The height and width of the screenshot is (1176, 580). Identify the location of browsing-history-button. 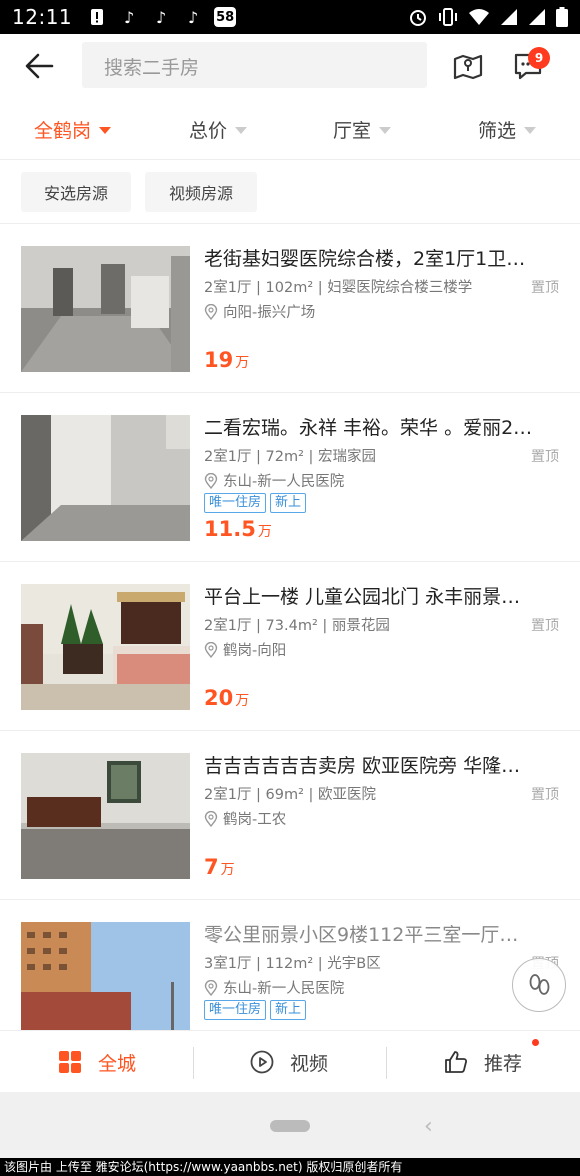
(539, 985).